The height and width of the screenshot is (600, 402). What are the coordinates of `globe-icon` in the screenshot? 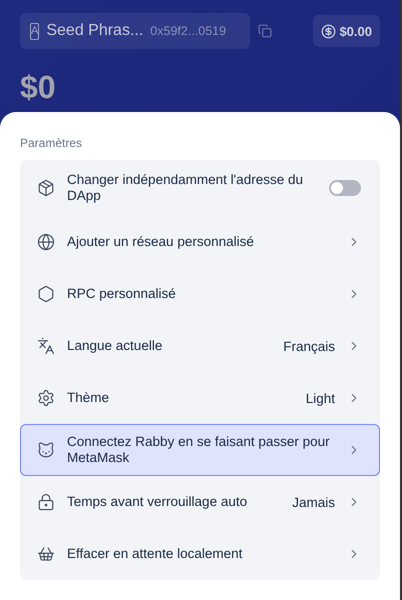 It's located at (46, 242).